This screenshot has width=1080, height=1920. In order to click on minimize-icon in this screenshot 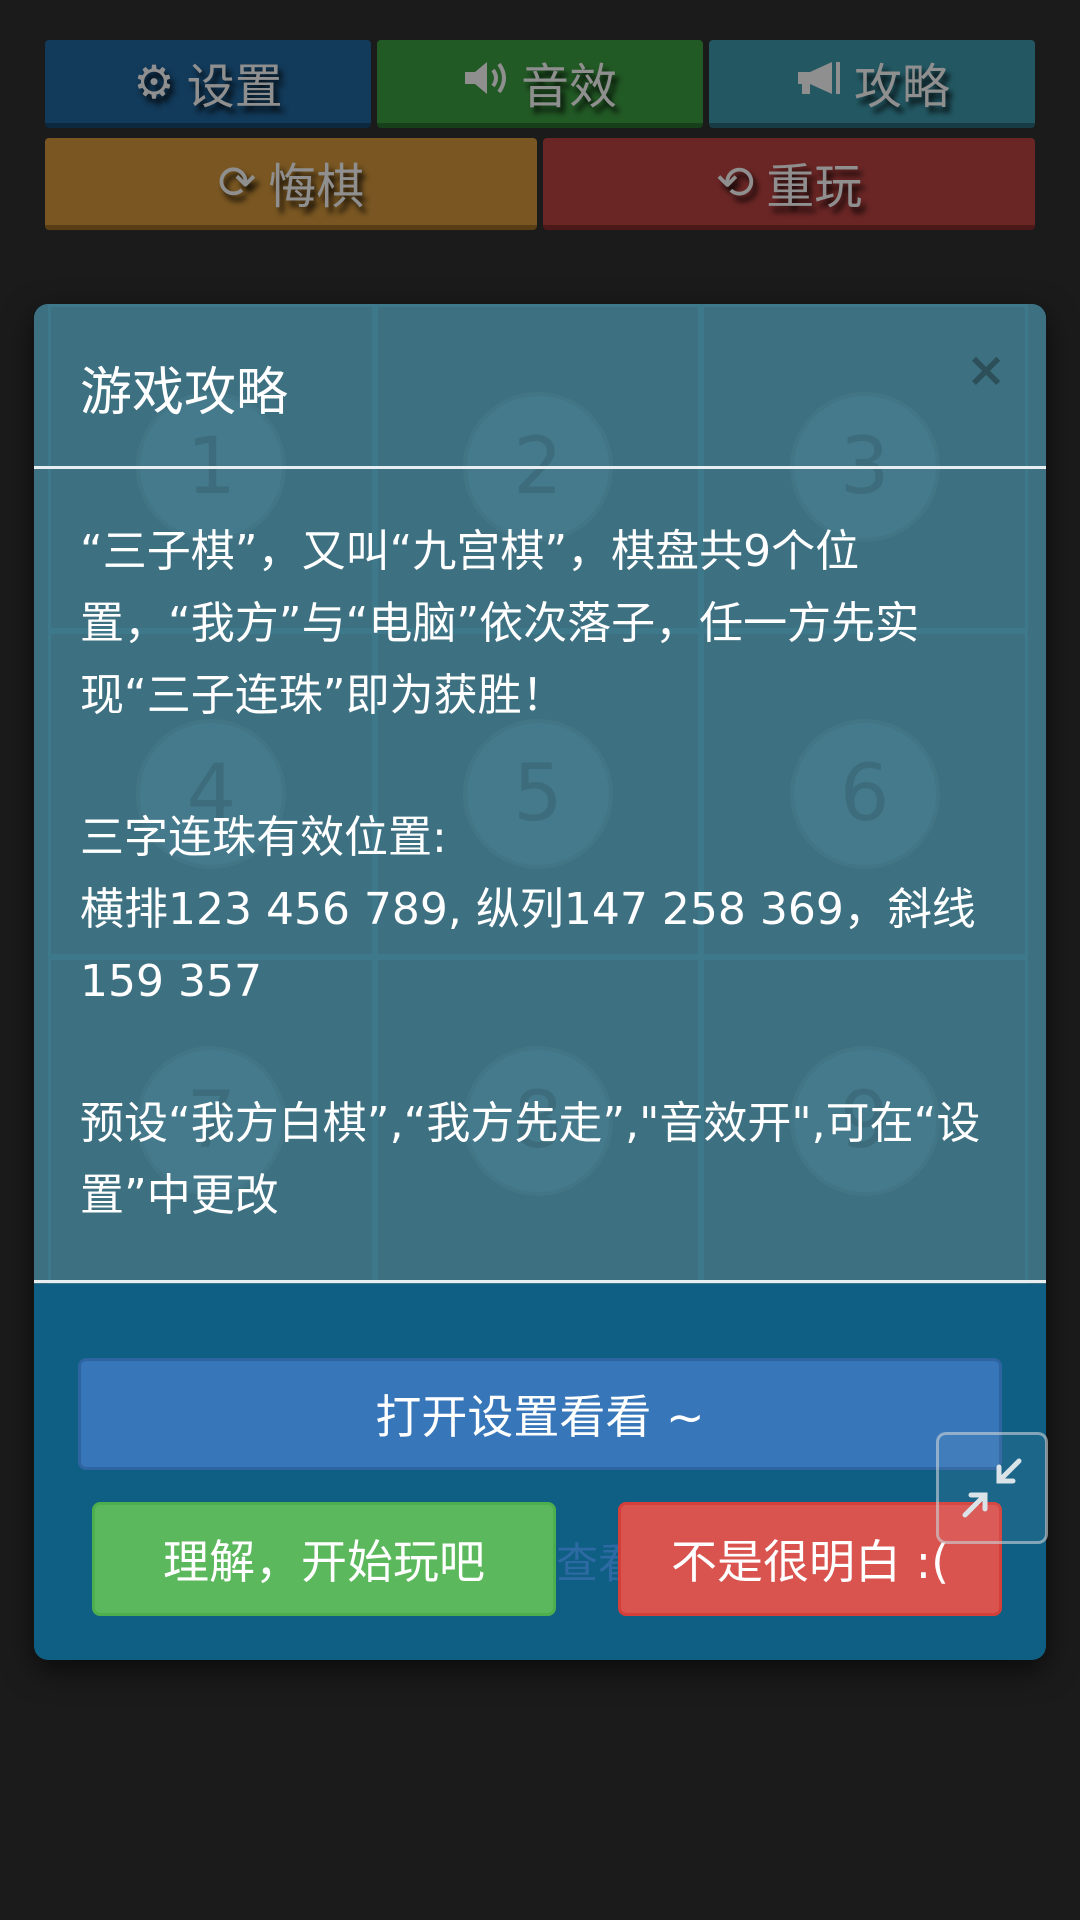, I will do `click(992, 1488)`.